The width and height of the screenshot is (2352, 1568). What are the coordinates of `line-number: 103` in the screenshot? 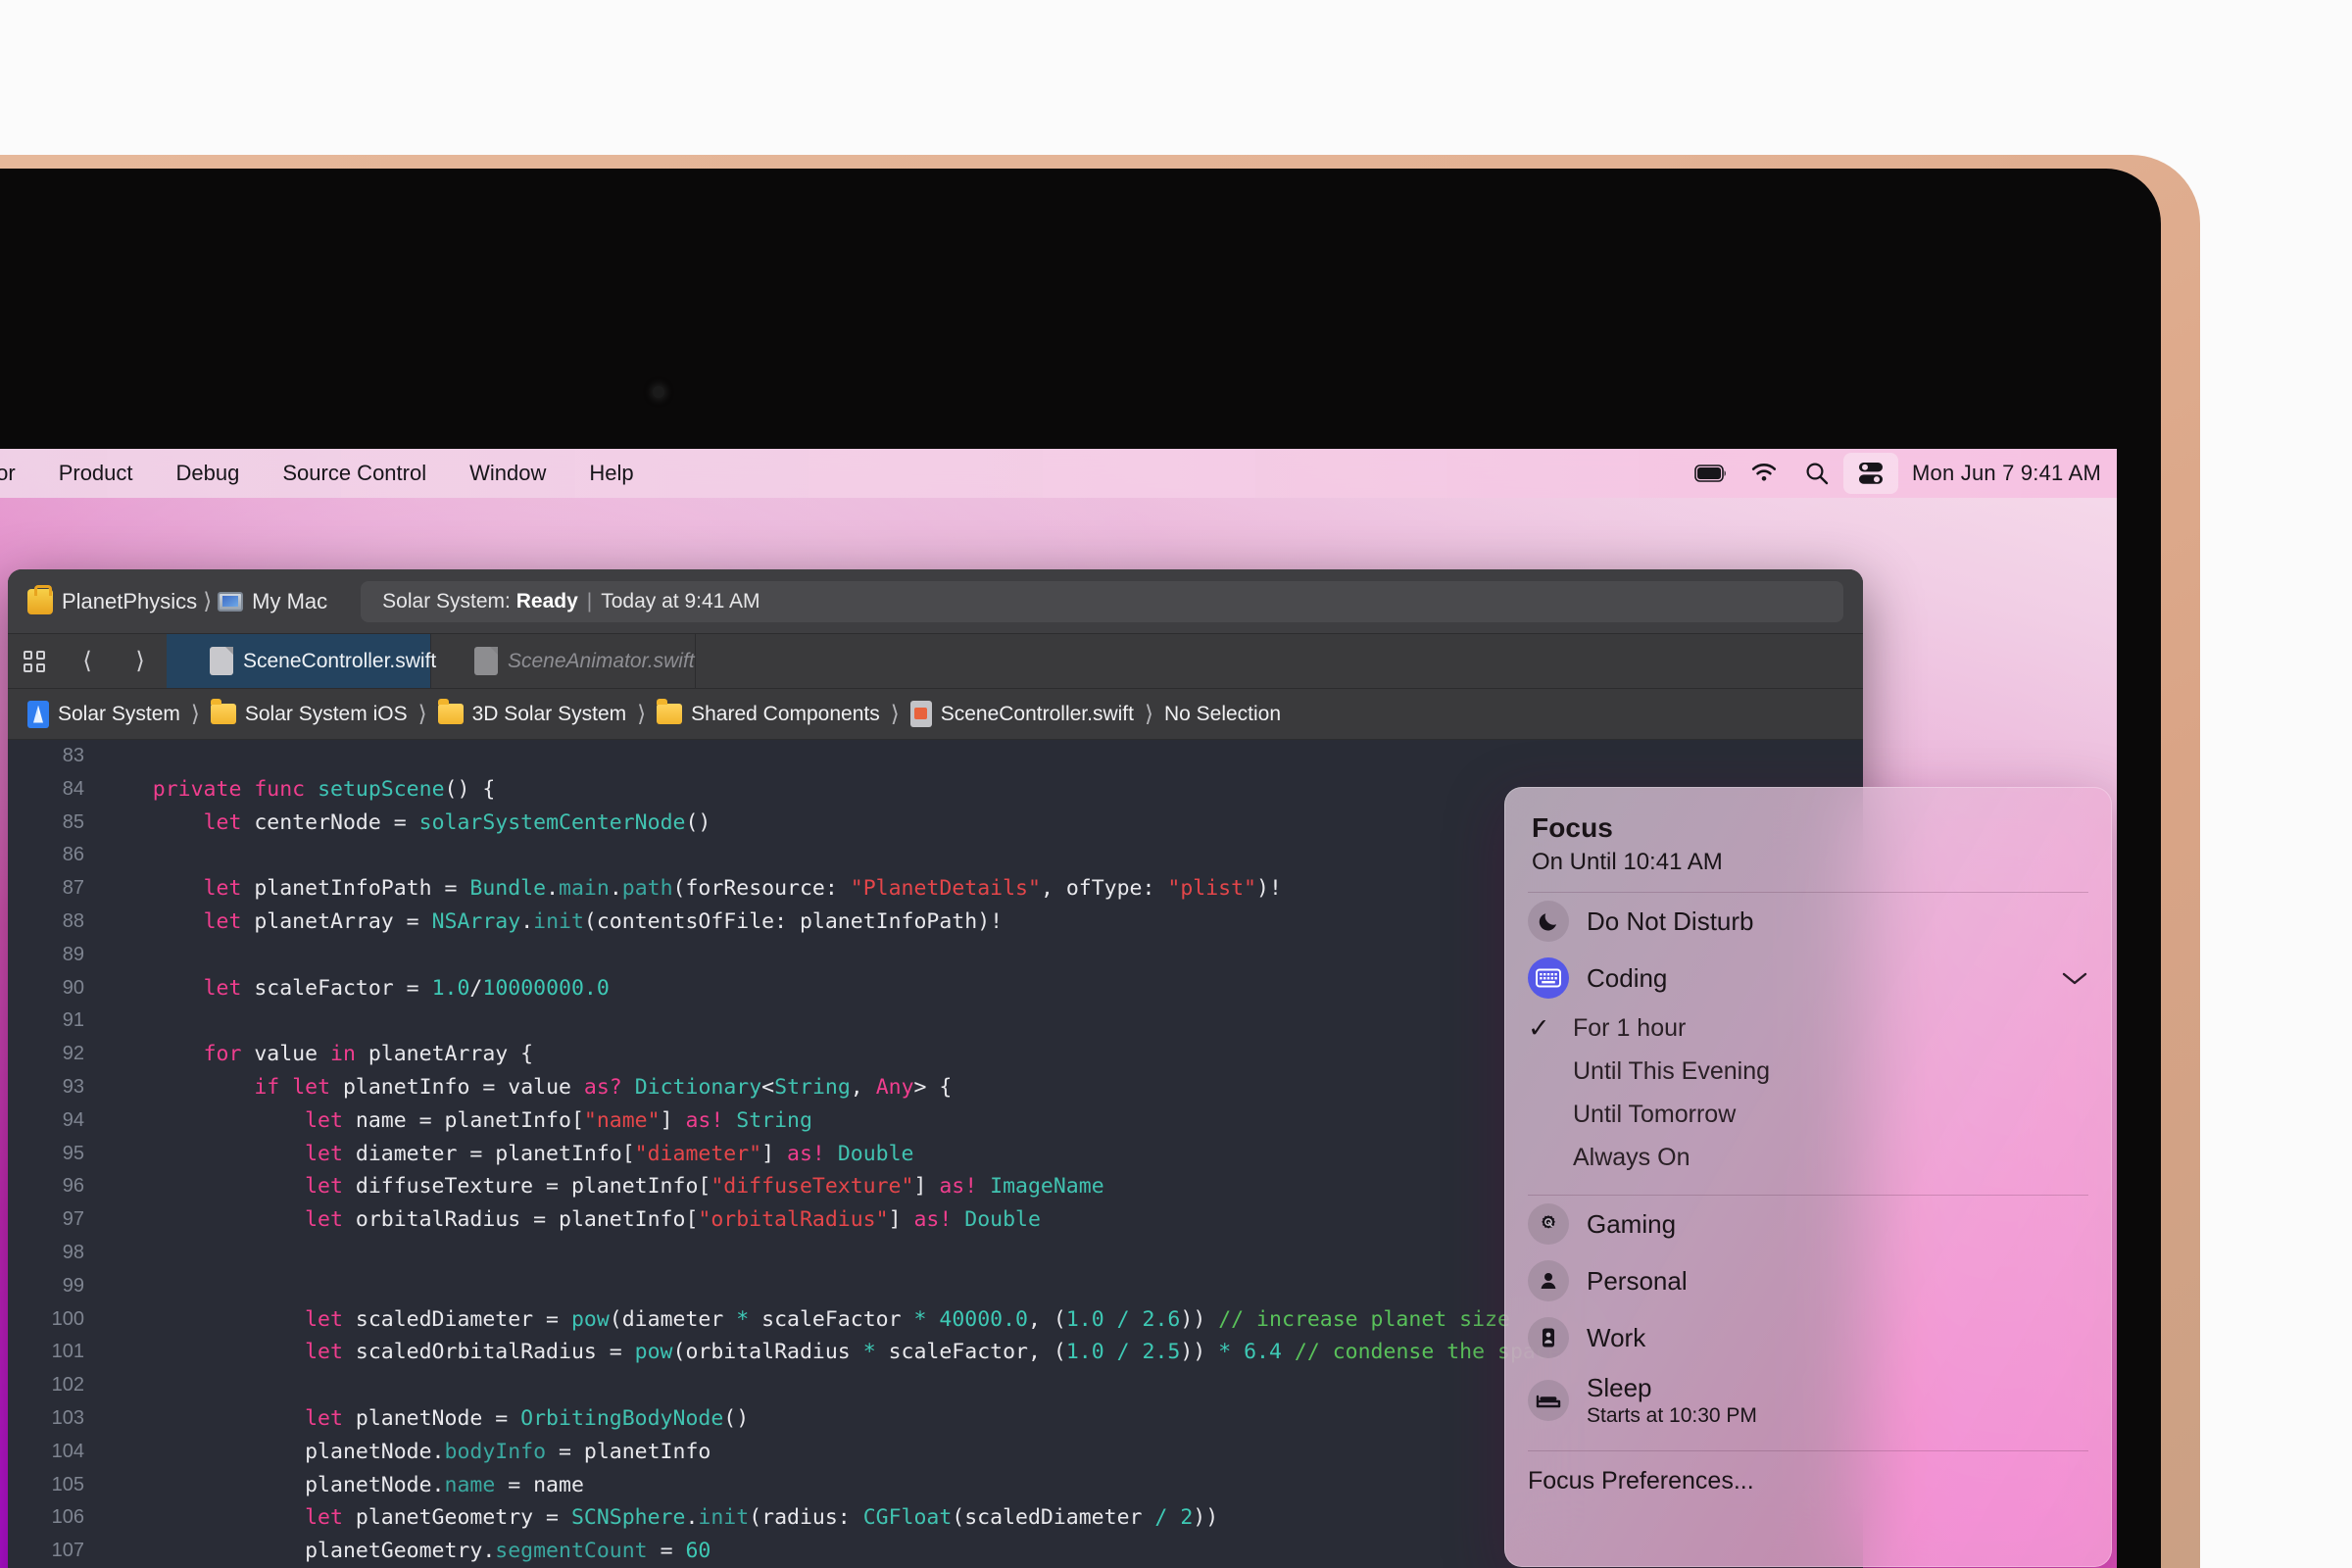 It's located at (67, 1417).